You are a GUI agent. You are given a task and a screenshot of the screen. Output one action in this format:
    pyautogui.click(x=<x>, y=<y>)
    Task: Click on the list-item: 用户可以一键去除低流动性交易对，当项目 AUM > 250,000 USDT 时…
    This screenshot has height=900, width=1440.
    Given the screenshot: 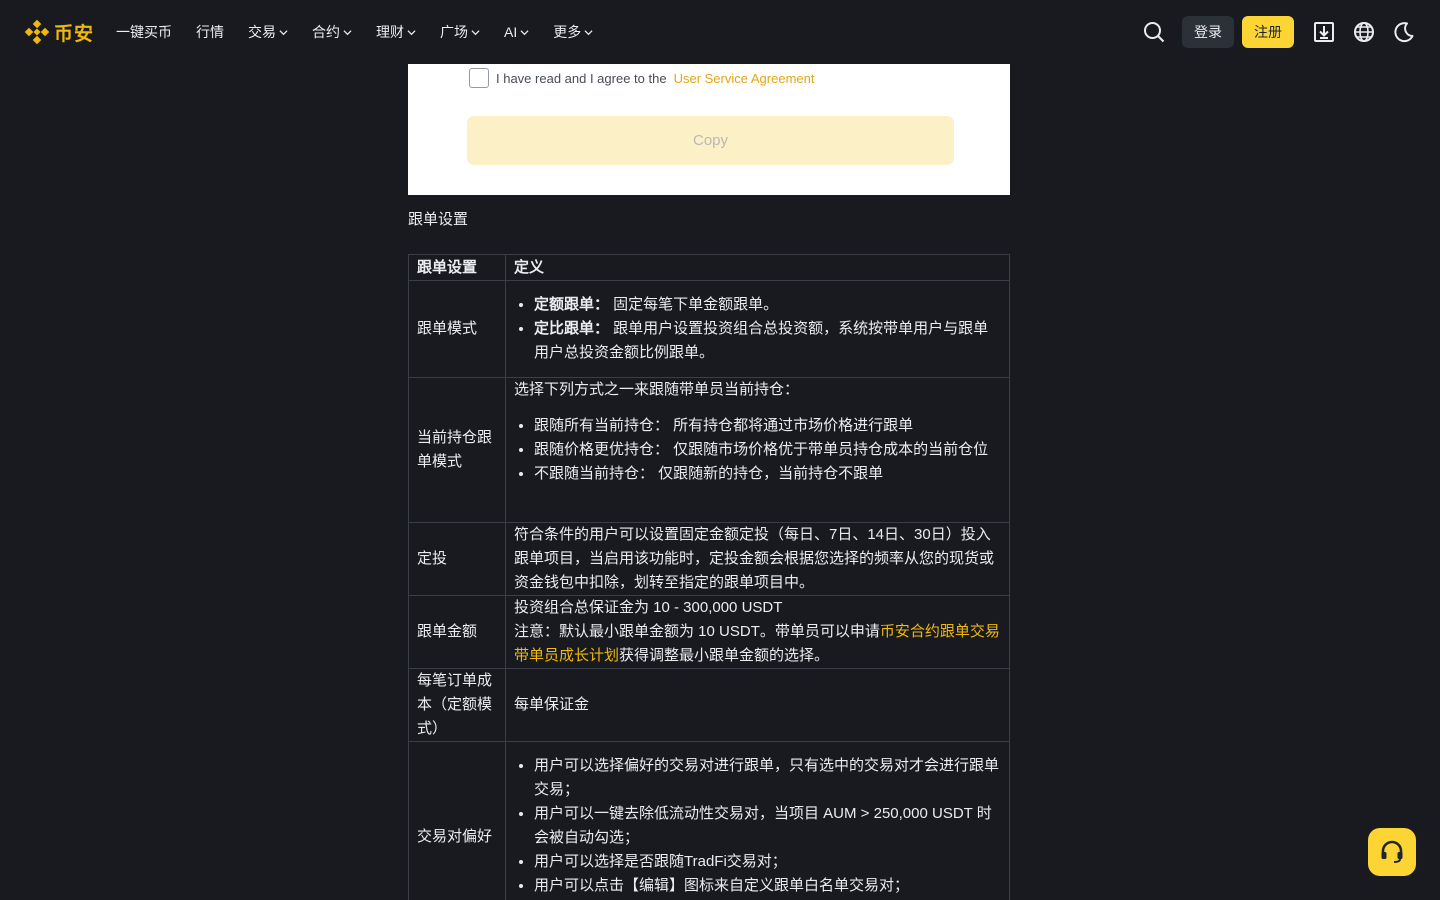 What is the action you would take?
    pyautogui.click(x=767, y=826)
    